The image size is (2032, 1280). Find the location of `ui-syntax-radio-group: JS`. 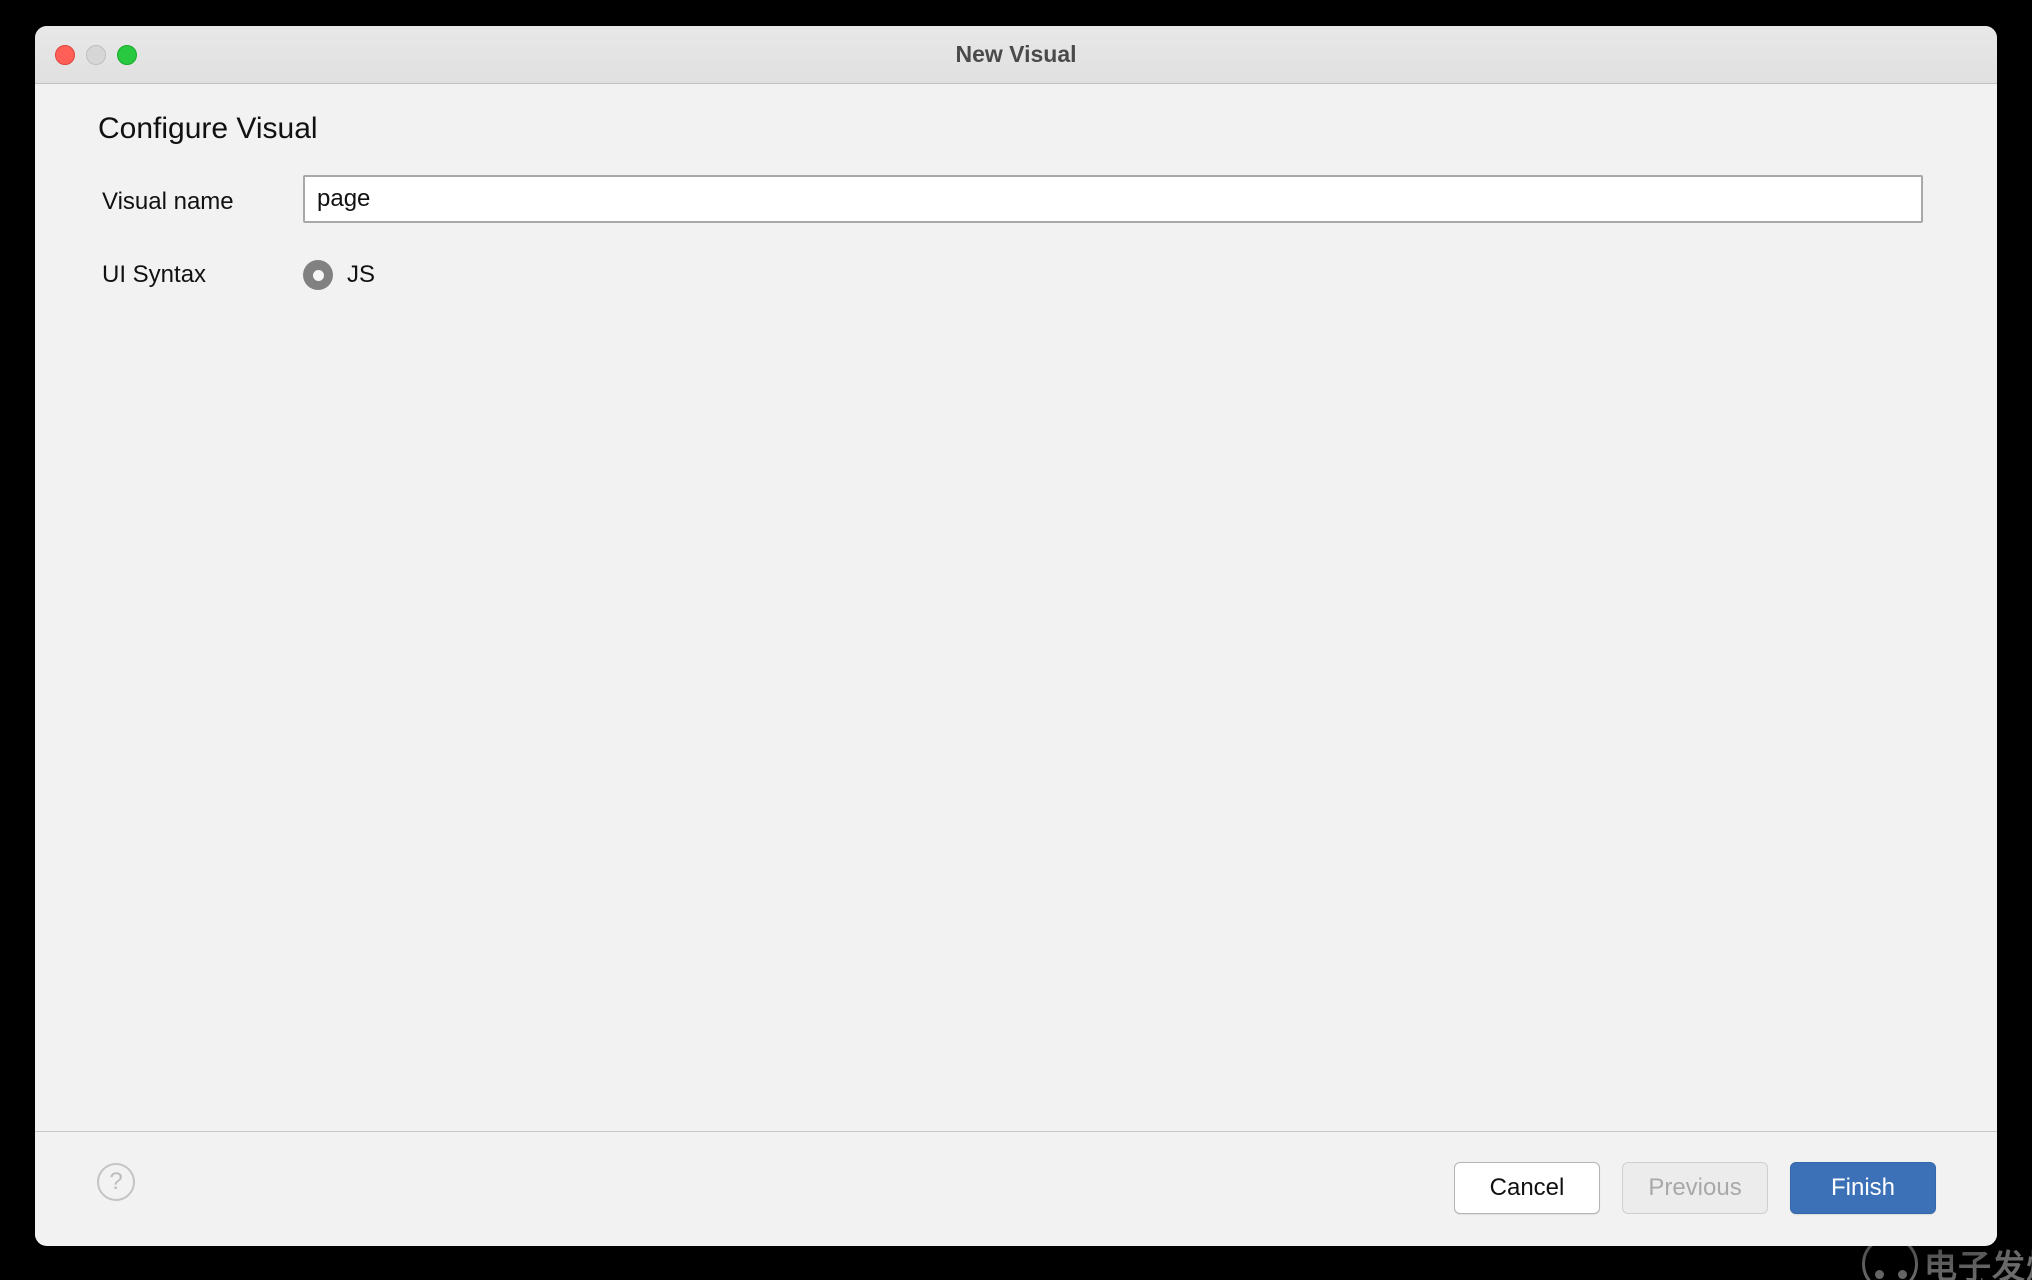

ui-syntax-radio-group: JS is located at coordinates (339, 275).